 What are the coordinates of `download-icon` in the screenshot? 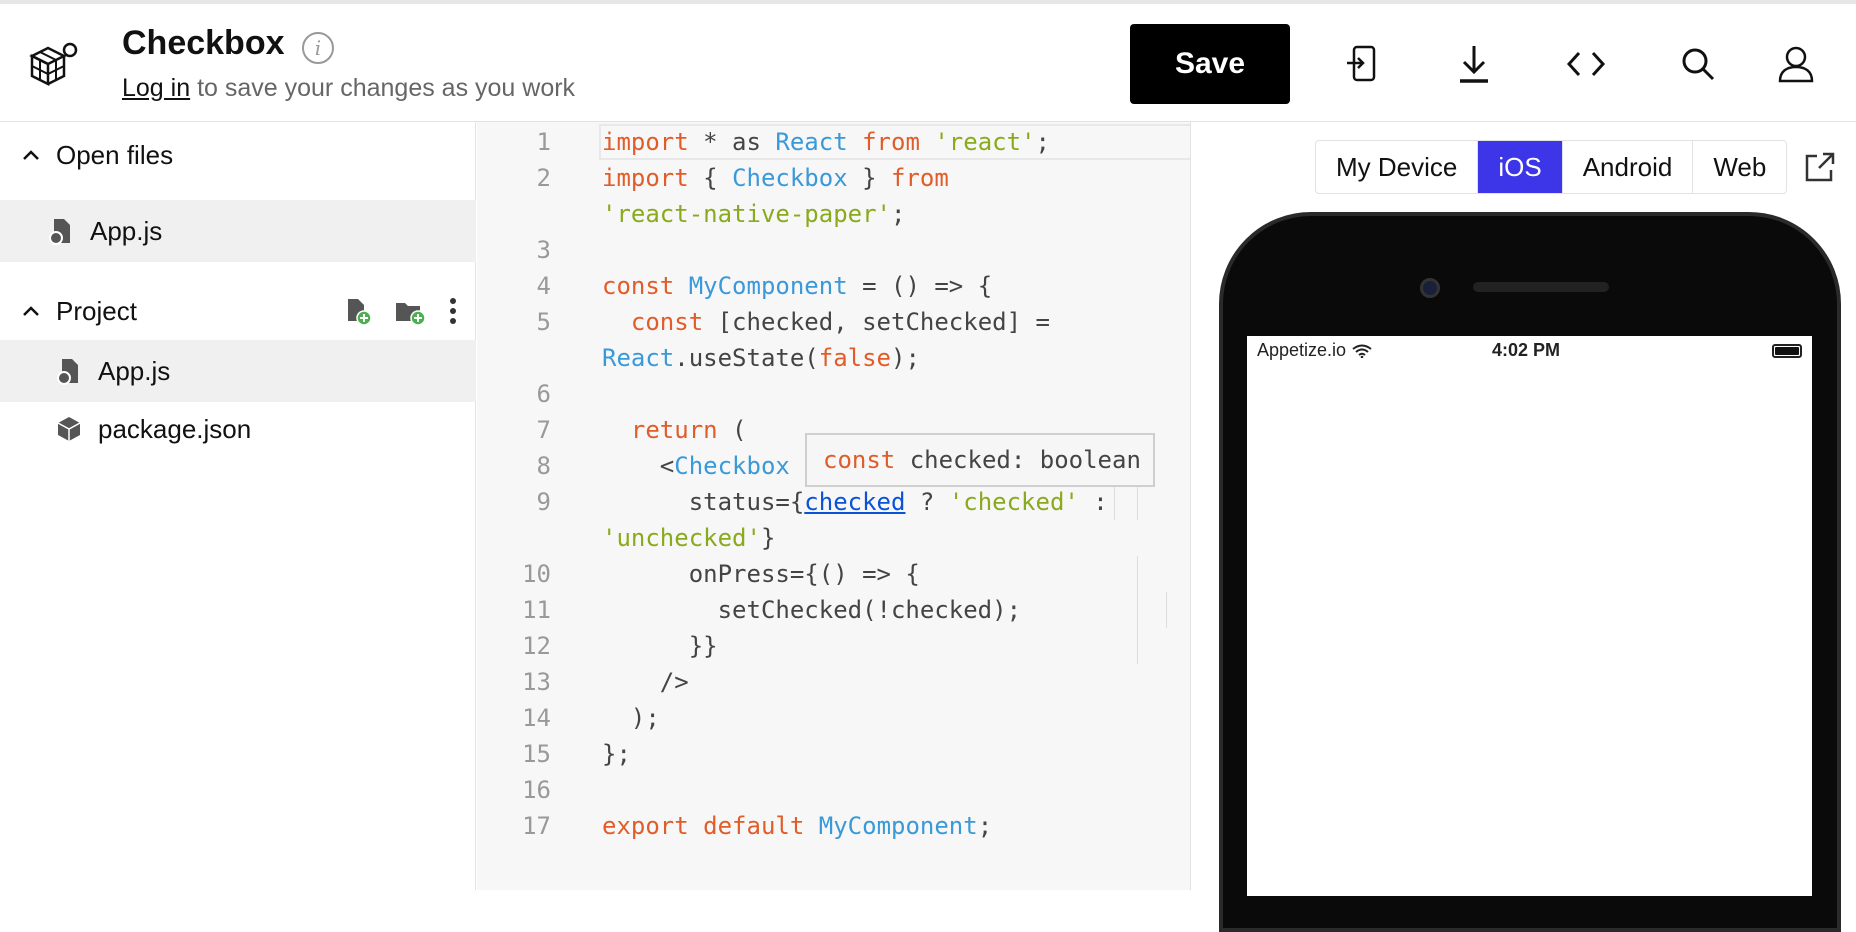 It's located at (1474, 64).